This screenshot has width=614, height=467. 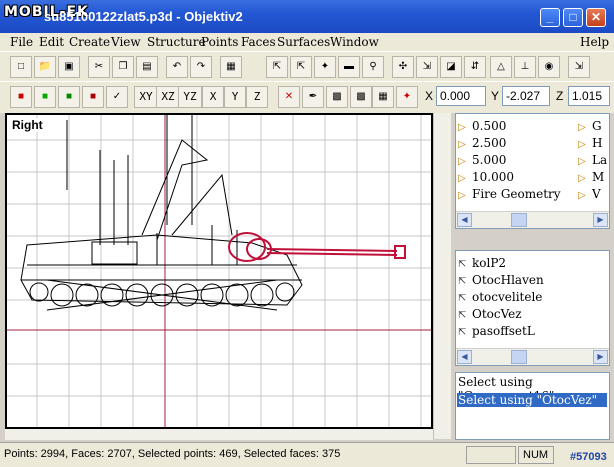 What do you see at coordinates (573, 17) in the screenshot?
I see `maximize-button: □` at bounding box center [573, 17].